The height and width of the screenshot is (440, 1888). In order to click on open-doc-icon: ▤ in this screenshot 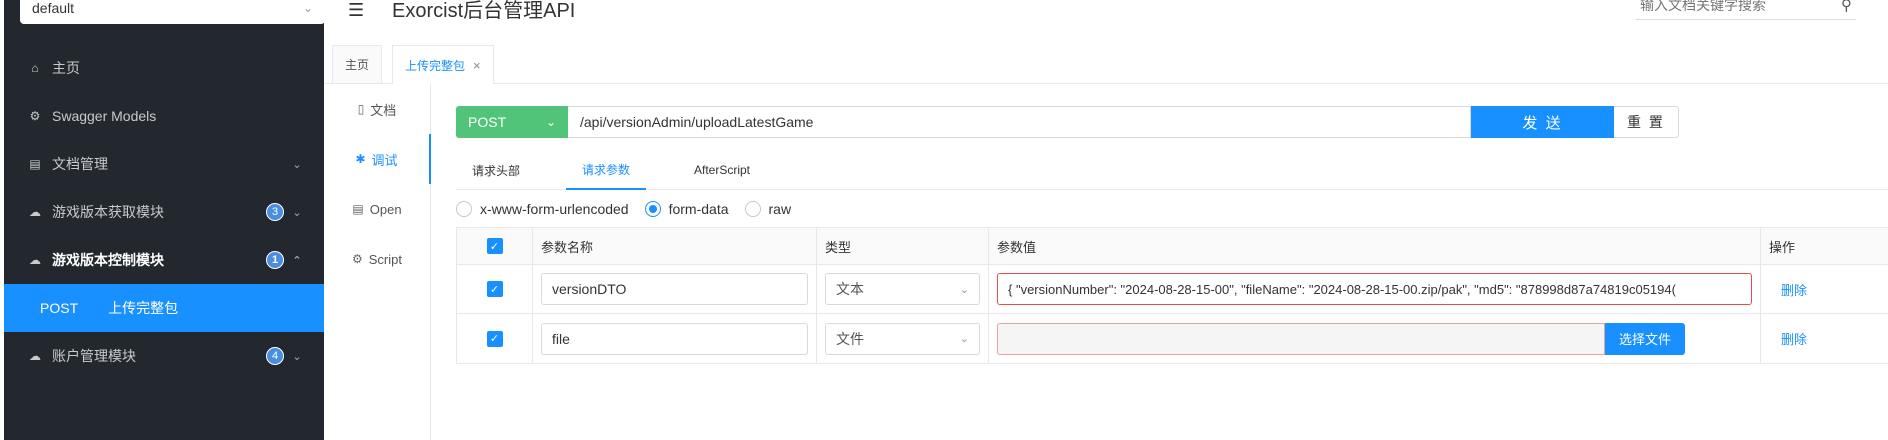, I will do `click(358, 209)`.